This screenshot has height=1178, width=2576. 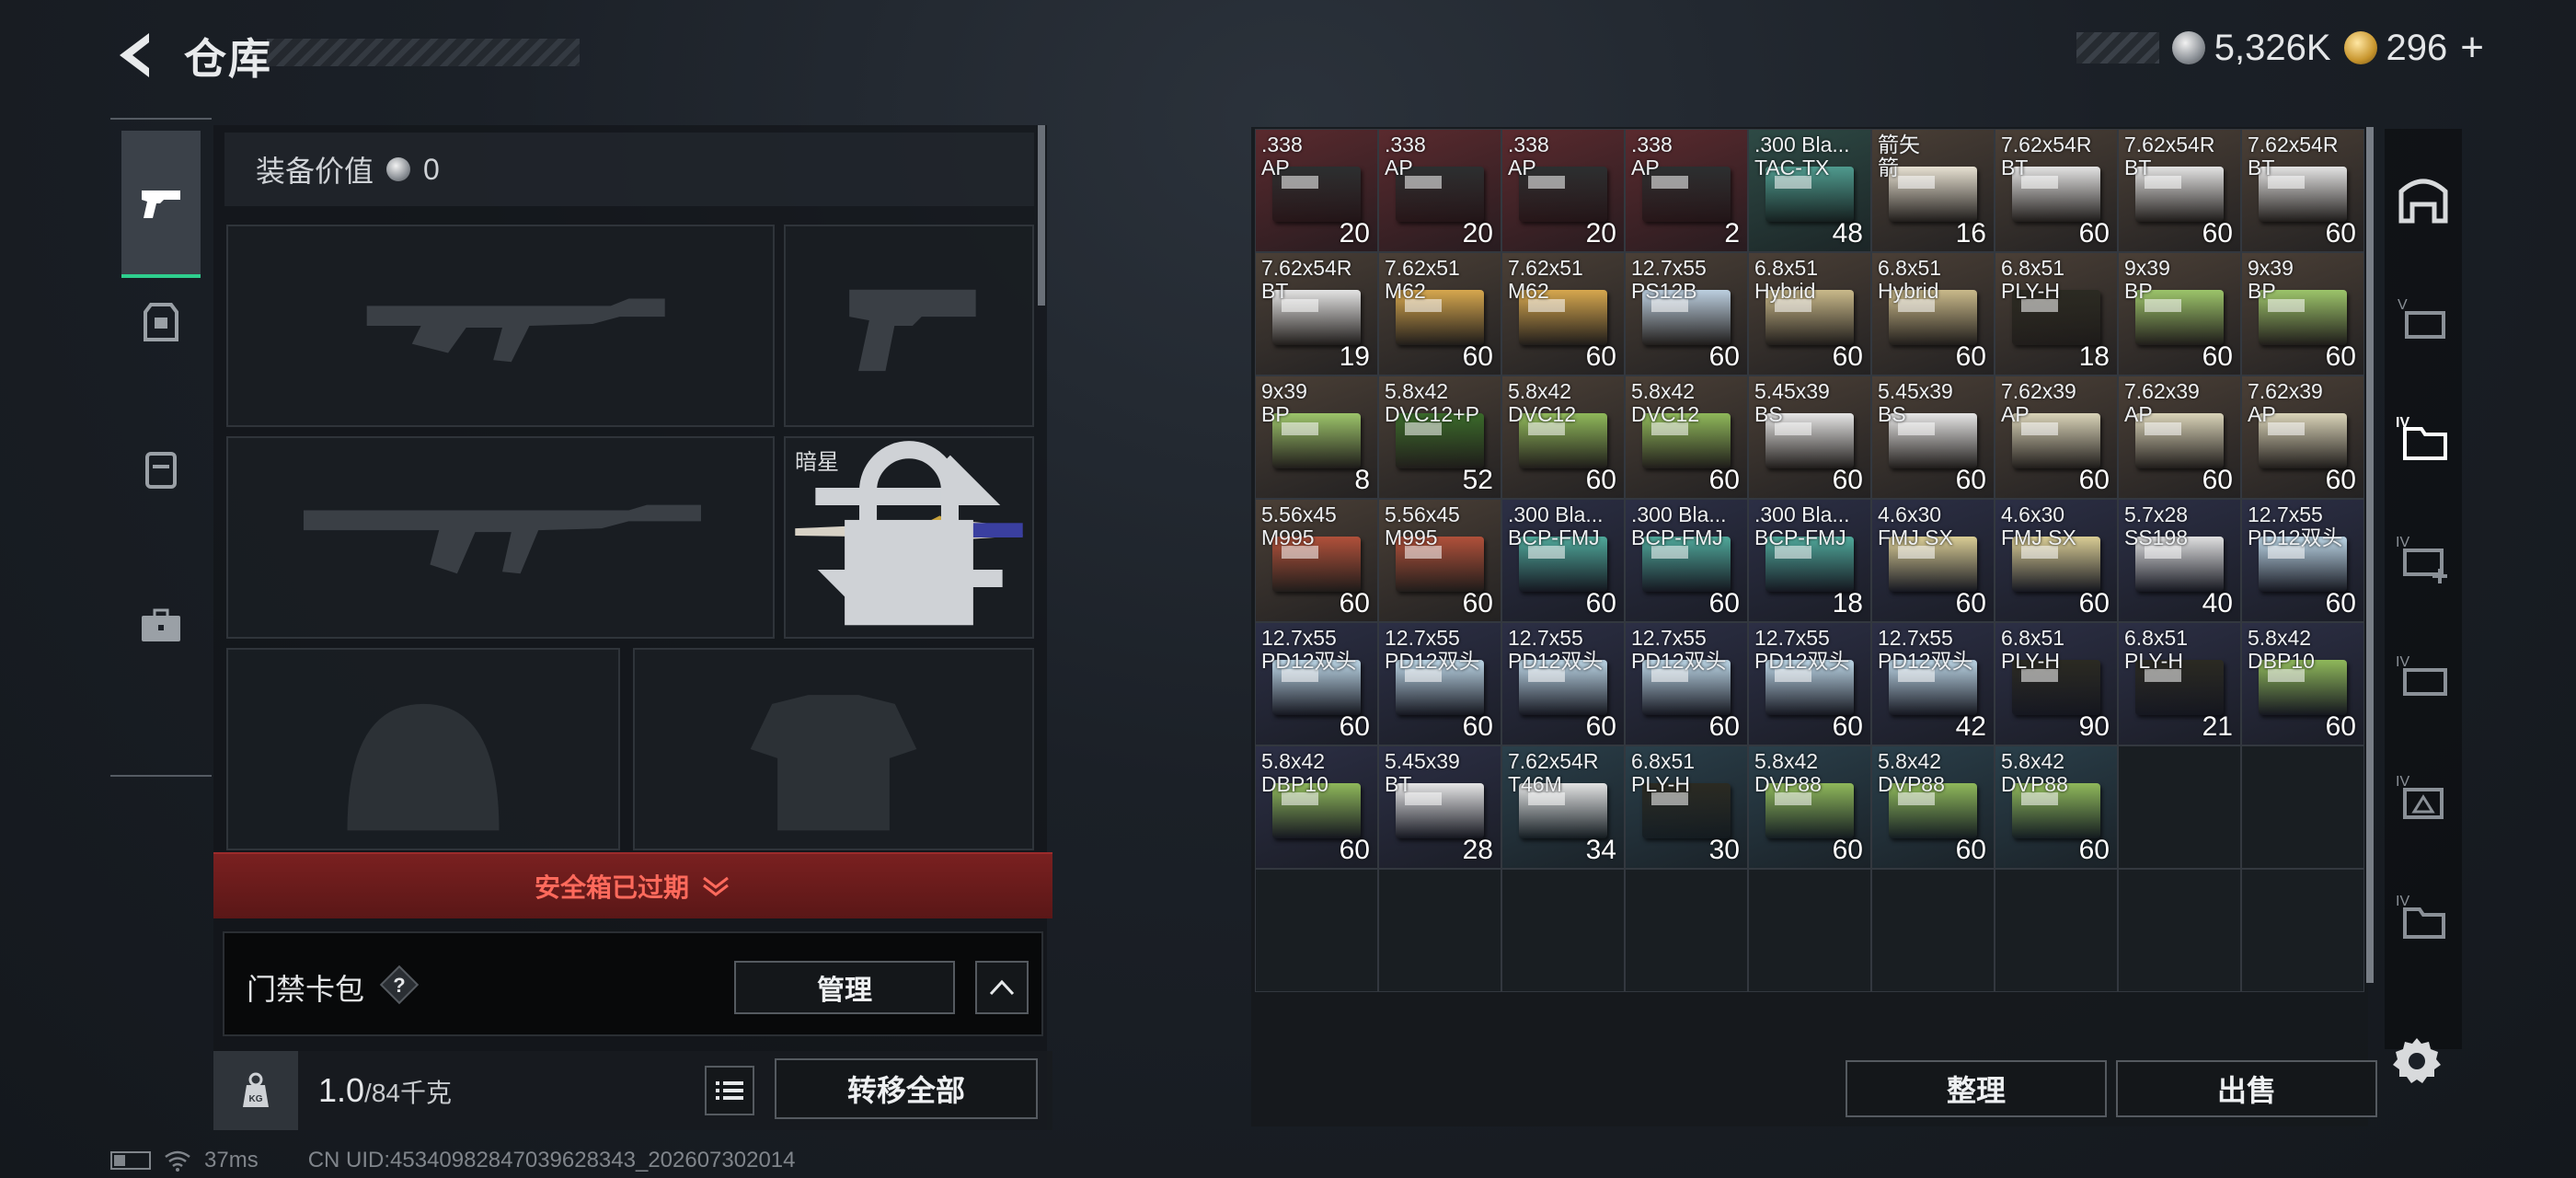 What do you see at coordinates (1933, 683) in the screenshot?
I see `storage-item: 12.7x55 PD12双头 42` at bounding box center [1933, 683].